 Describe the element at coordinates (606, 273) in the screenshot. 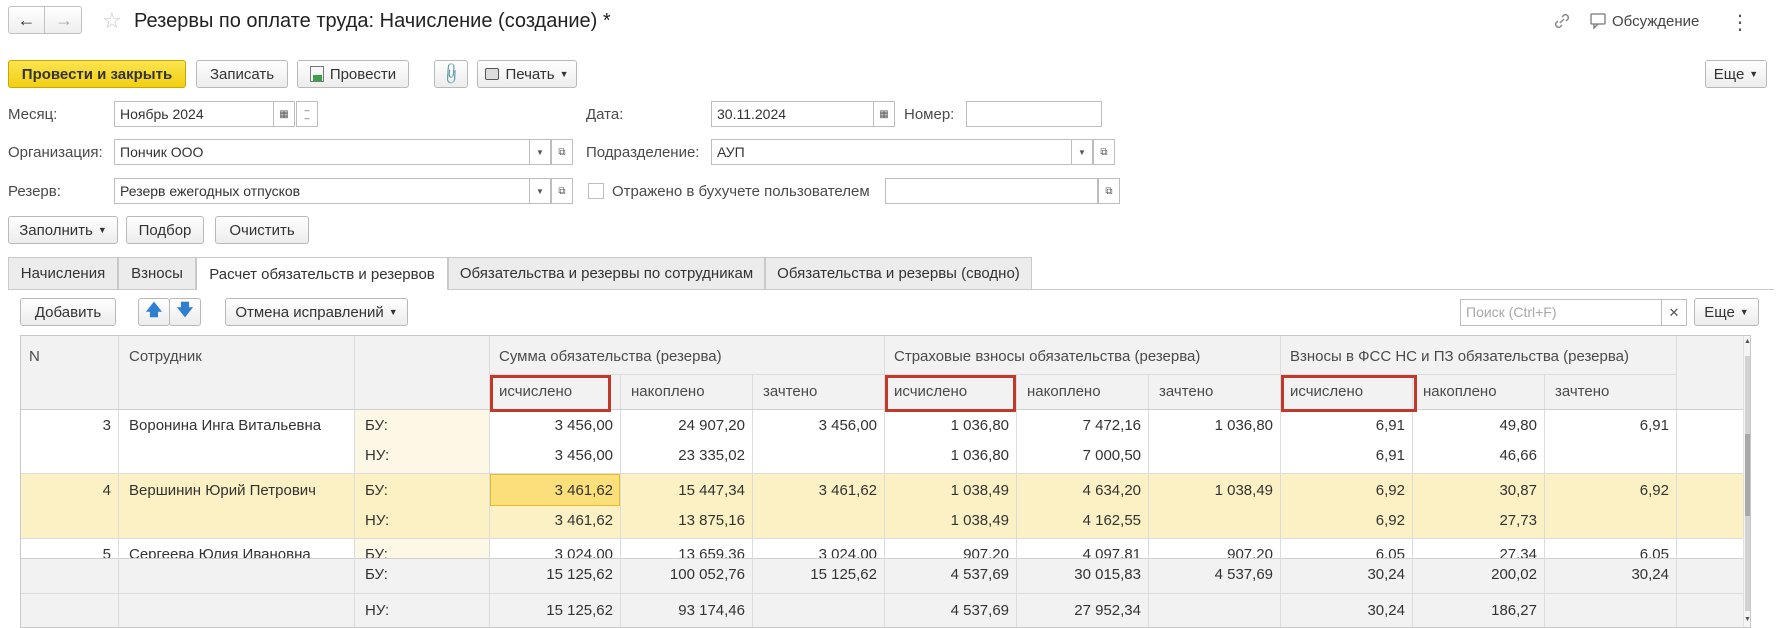

I see `tab-liabilities-by-employee: Обязательства и резервы по сотрудникам` at that location.